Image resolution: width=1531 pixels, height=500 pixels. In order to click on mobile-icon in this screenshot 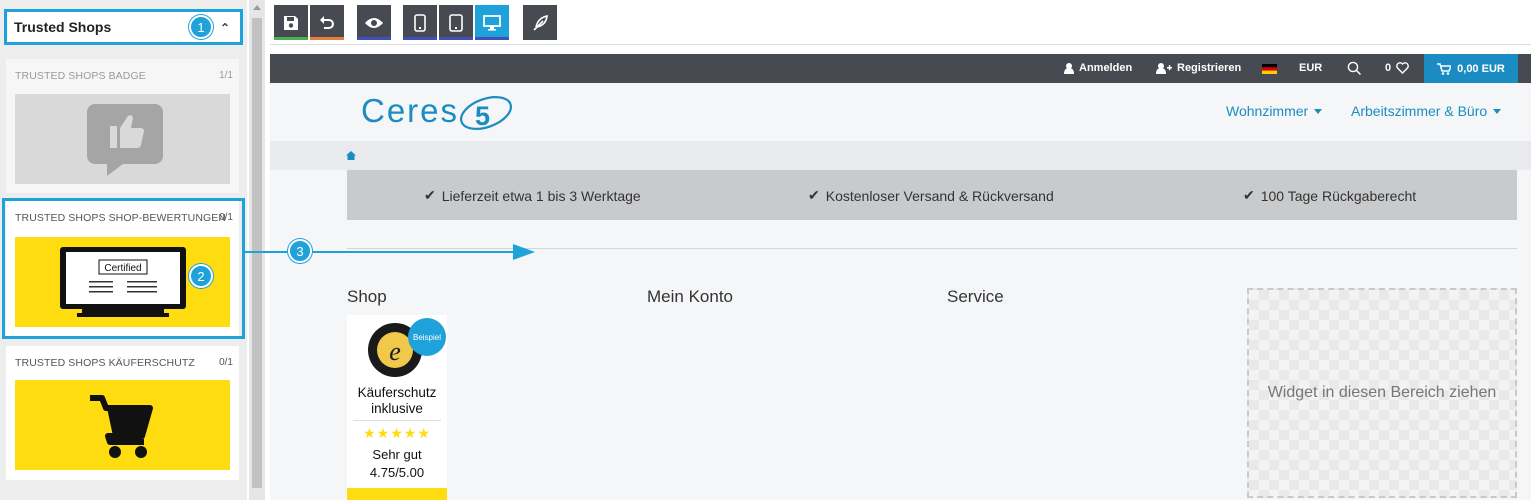, I will do `click(420, 22)`.